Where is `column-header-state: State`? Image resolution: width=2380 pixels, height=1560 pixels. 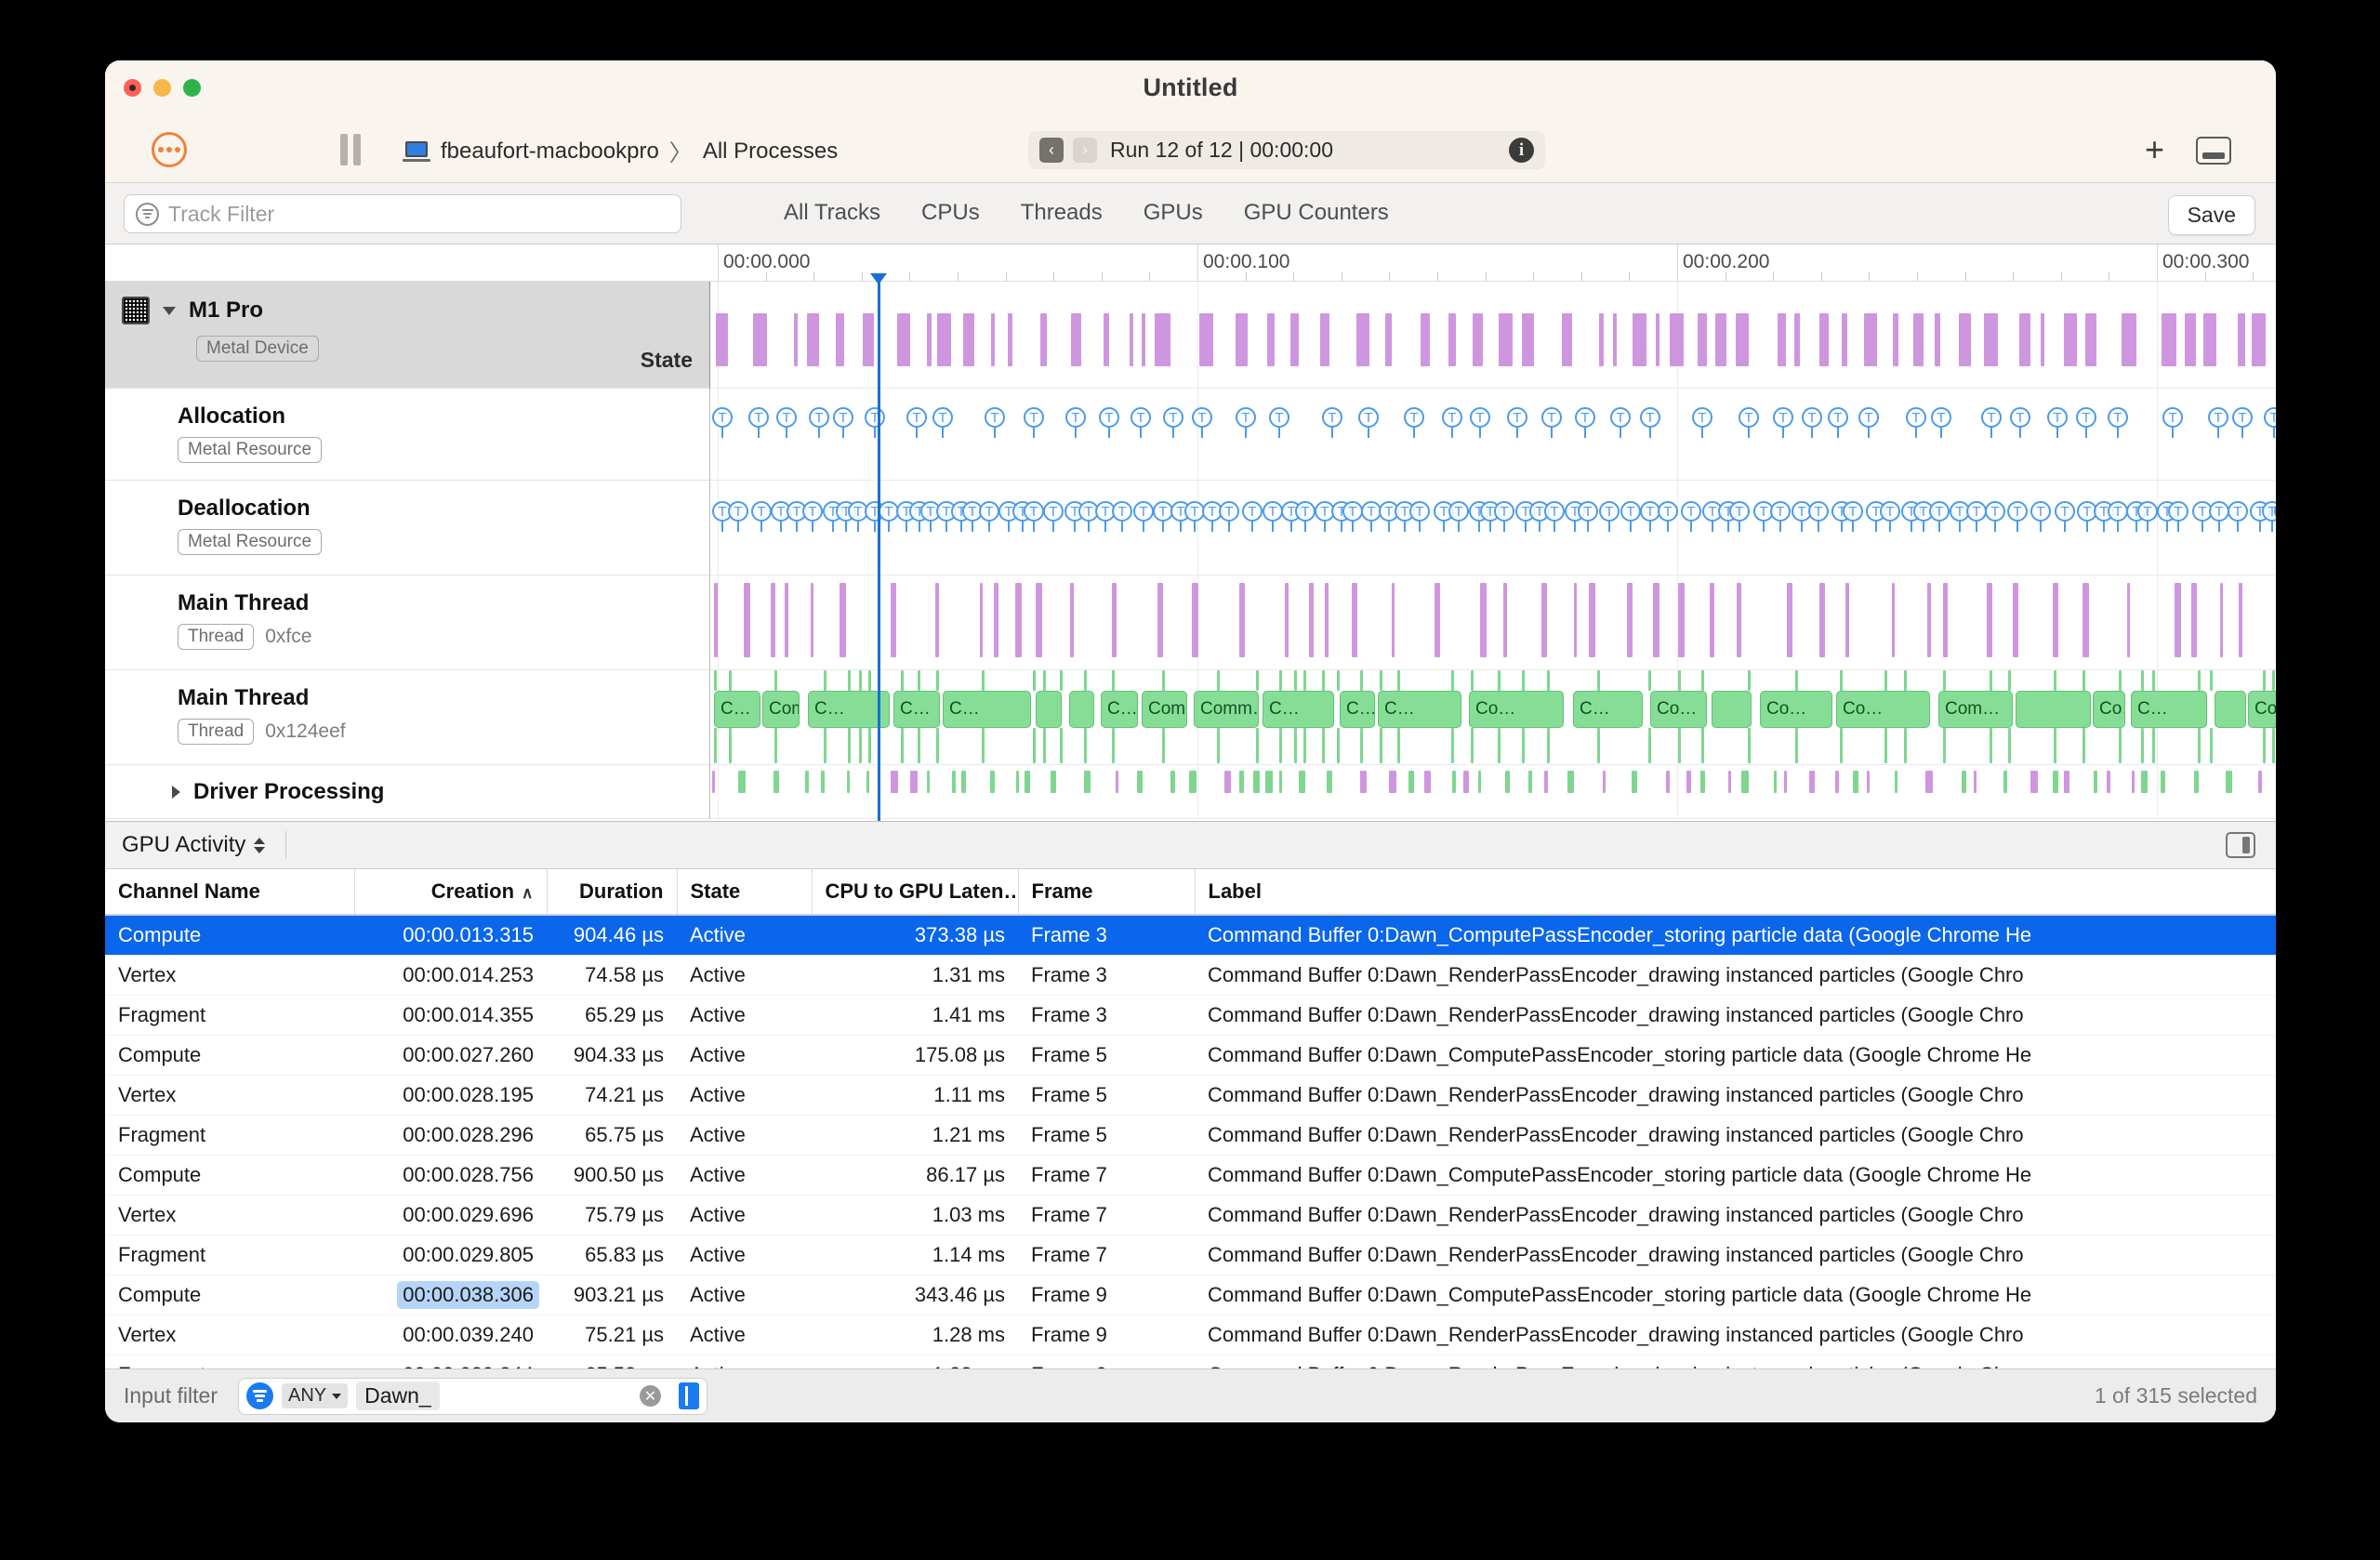 column-header-state: State is located at coordinates (745, 892).